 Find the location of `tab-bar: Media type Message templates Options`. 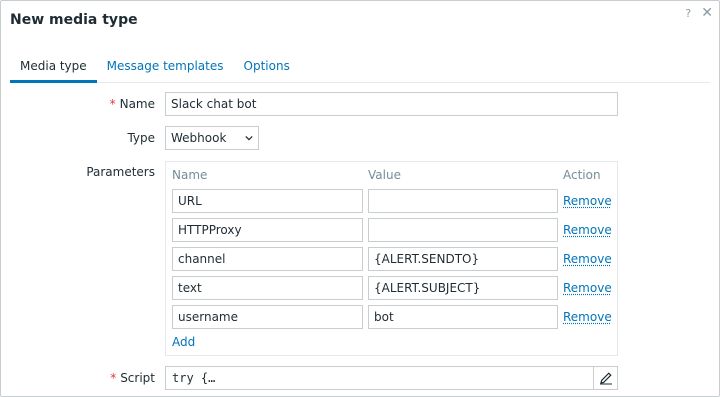

tab-bar: Media type Message templates Options is located at coordinates (360, 68).